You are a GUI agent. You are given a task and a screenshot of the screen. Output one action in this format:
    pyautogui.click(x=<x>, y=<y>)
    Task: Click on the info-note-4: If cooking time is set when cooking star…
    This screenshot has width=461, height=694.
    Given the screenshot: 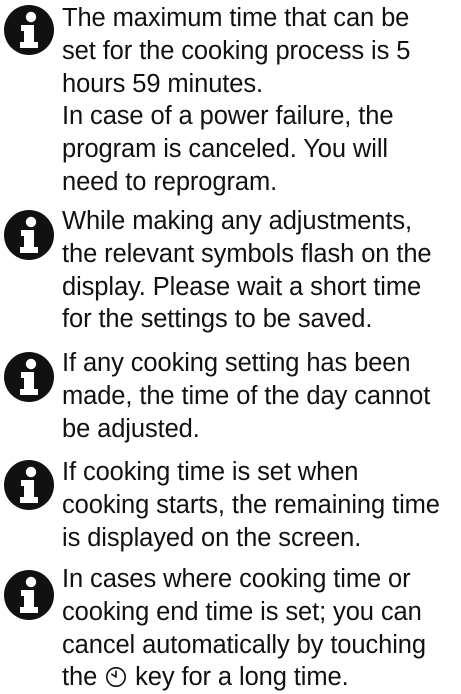 What is the action you would take?
    pyautogui.click(x=230, y=505)
    